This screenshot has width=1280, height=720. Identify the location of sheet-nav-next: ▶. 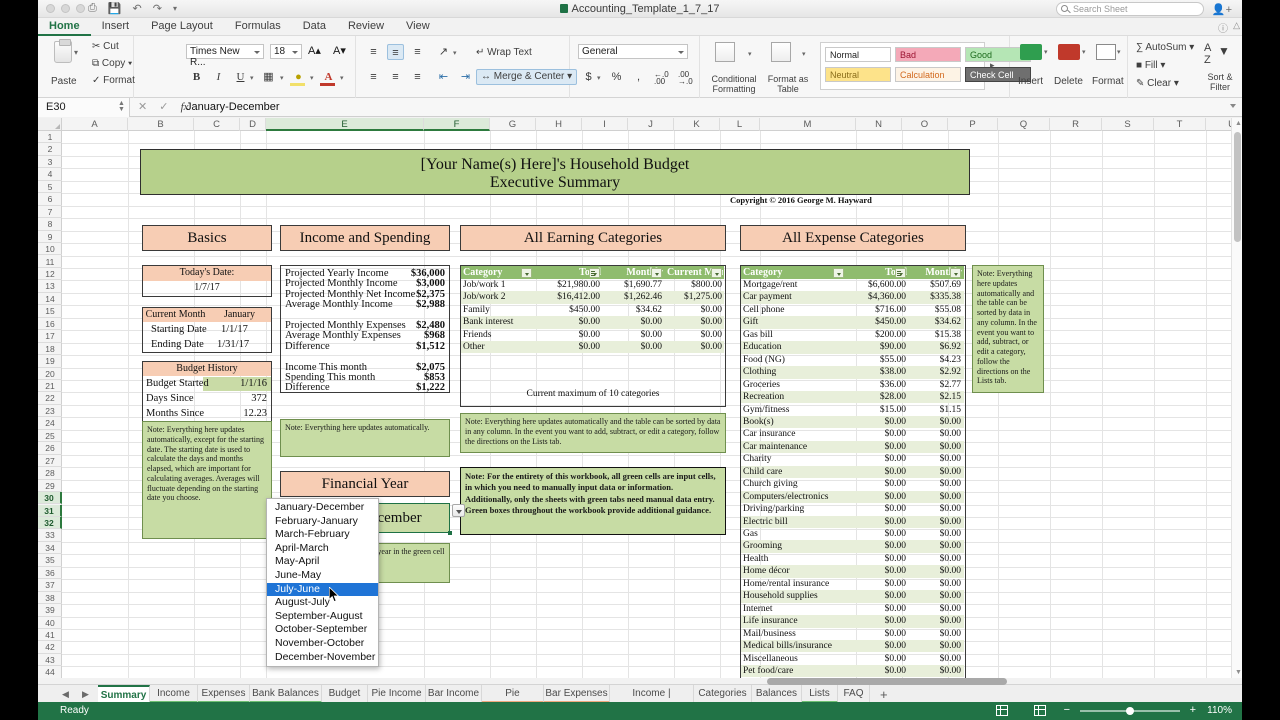
(85, 694).